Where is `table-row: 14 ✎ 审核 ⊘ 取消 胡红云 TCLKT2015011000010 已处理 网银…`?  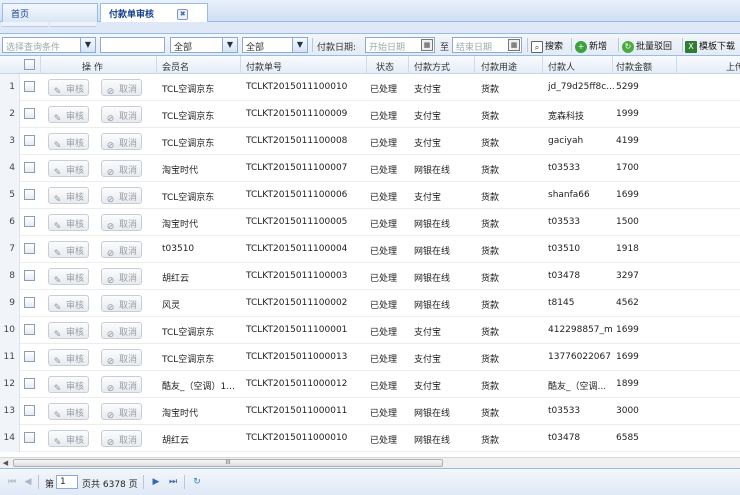 table-row: 14 ✎ 审核 ⊘ 取消 胡红云 TCLKT2015011000010 已处理 网银… is located at coordinates (370, 438).